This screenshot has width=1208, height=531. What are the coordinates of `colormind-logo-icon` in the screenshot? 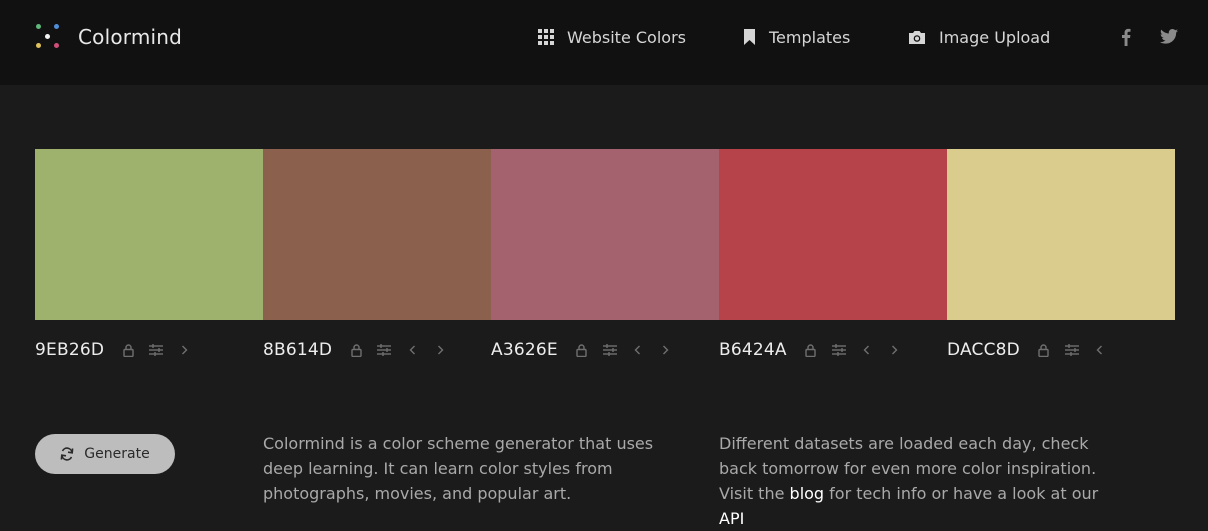 It's located at (48, 37).